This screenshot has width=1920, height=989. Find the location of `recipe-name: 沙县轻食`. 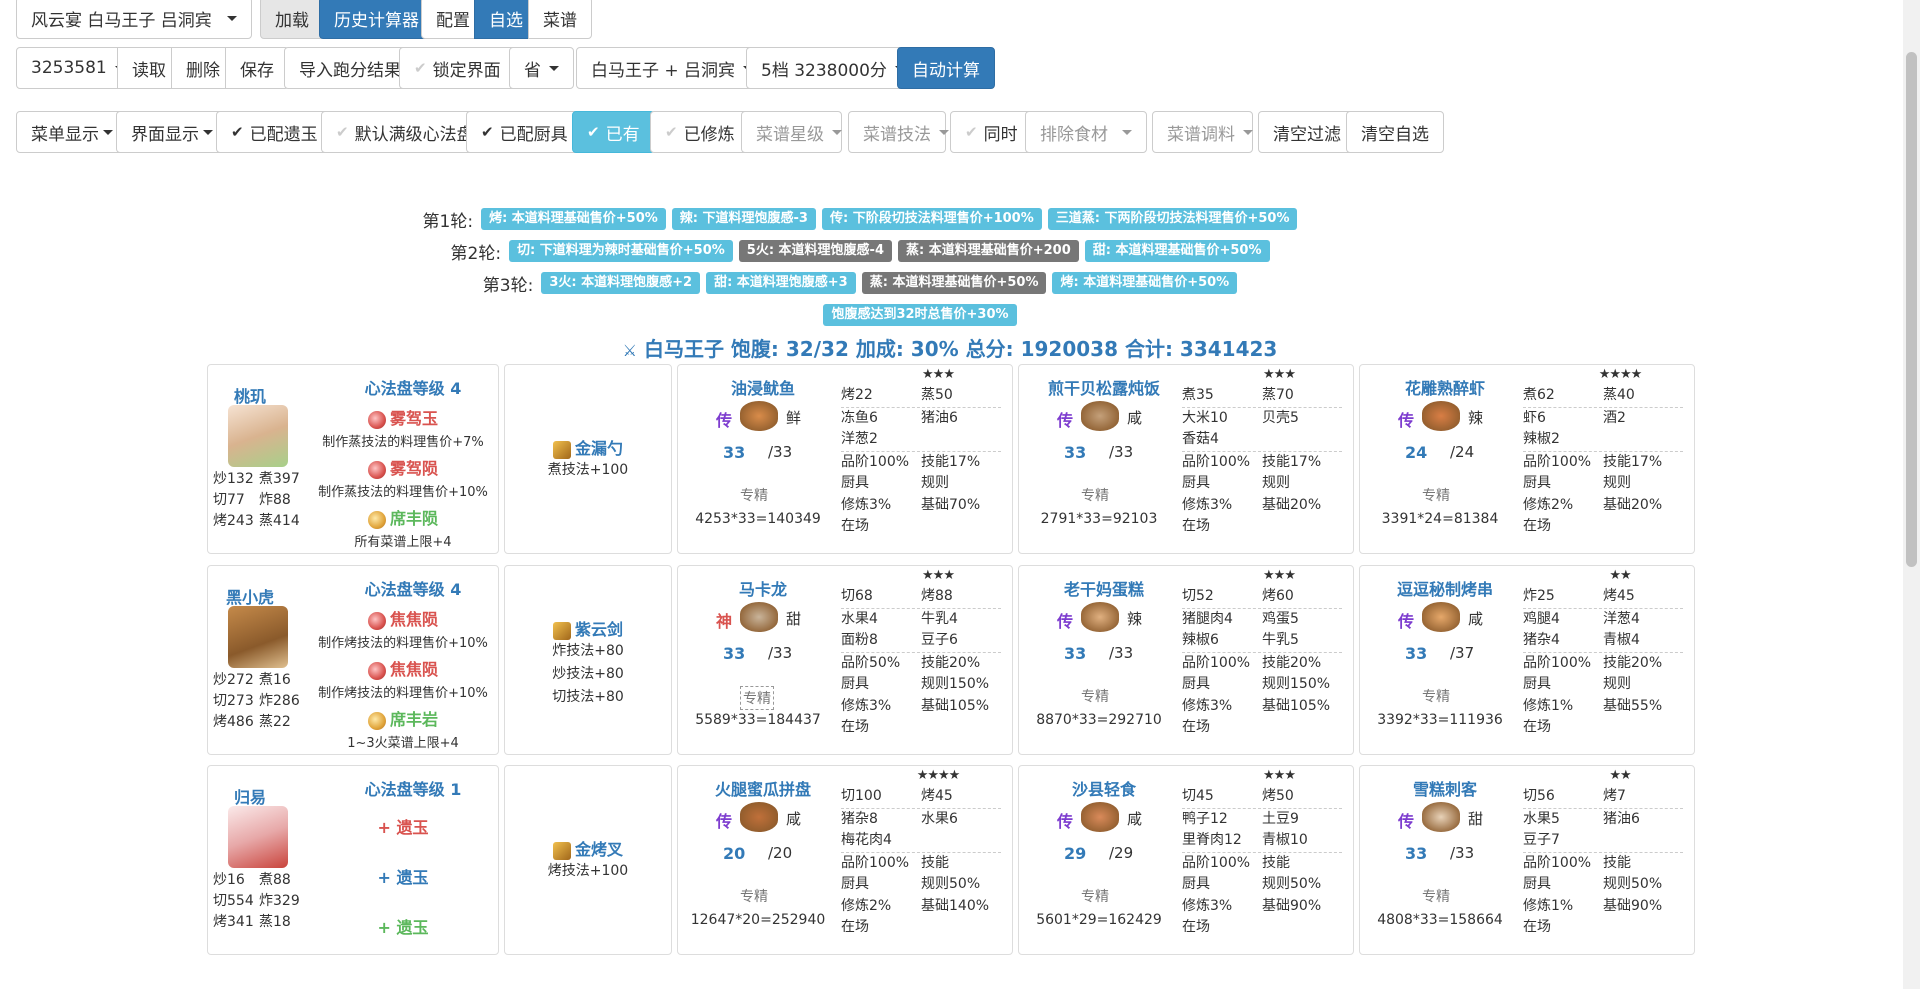

recipe-name: 沙县轻食 is located at coordinates (1104, 788).